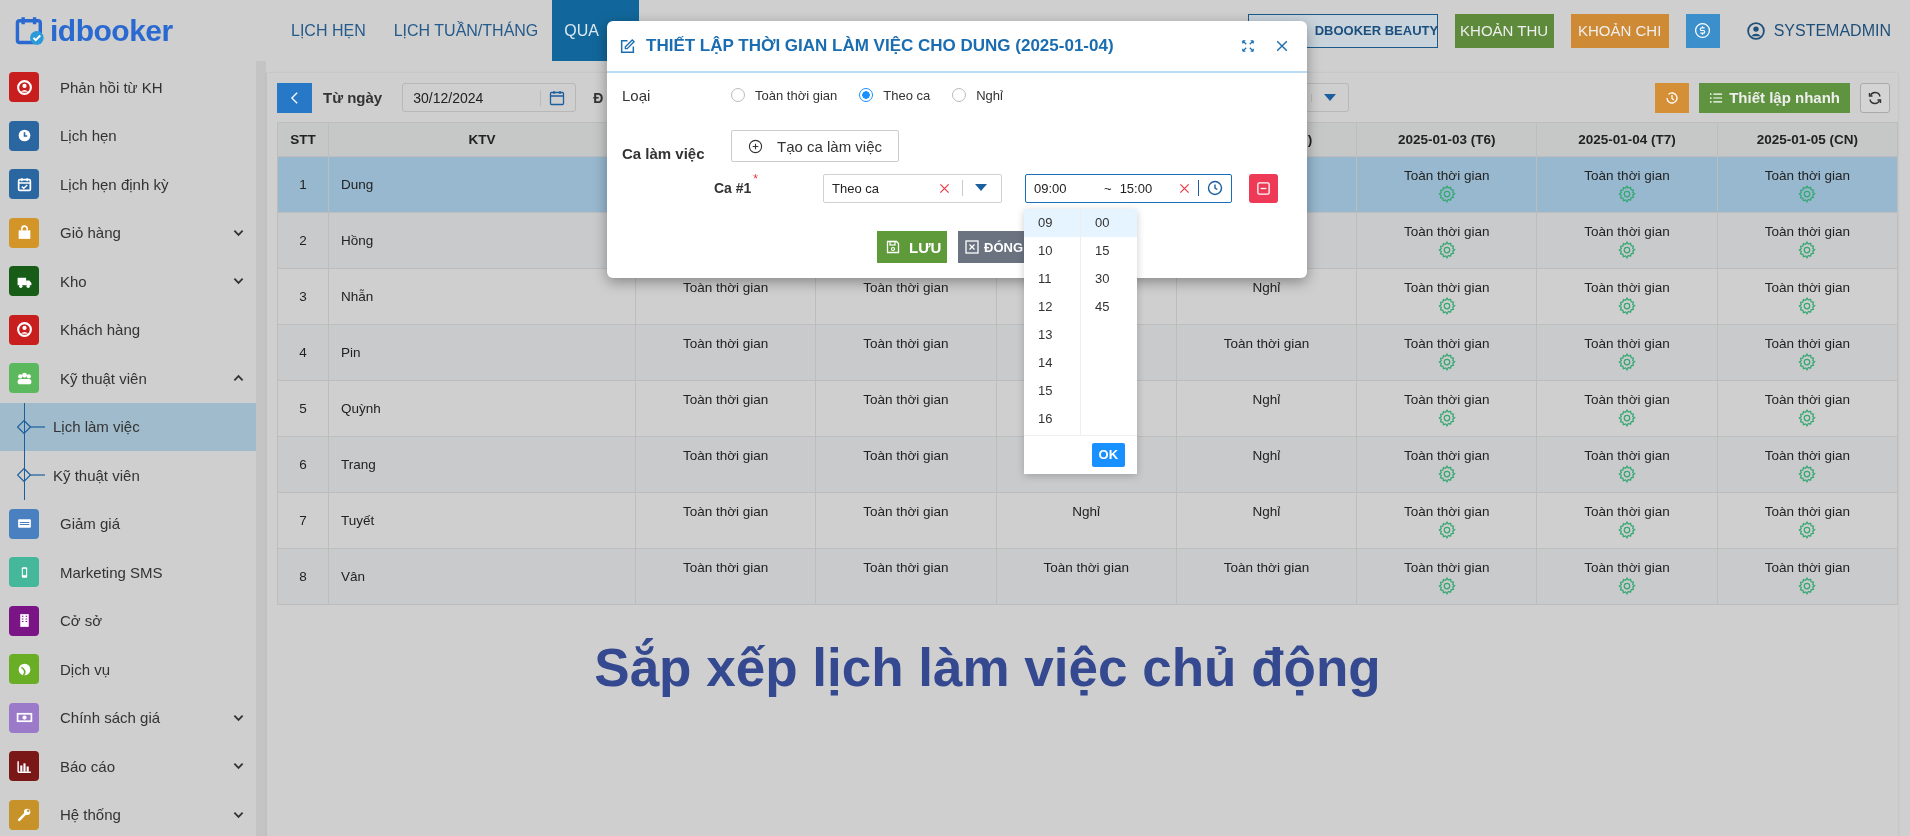 This screenshot has height=836, width=1910. What do you see at coordinates (598, 97) in the screenshot?
I see `to-date-label: Đ` at bounding box center [598, 97].